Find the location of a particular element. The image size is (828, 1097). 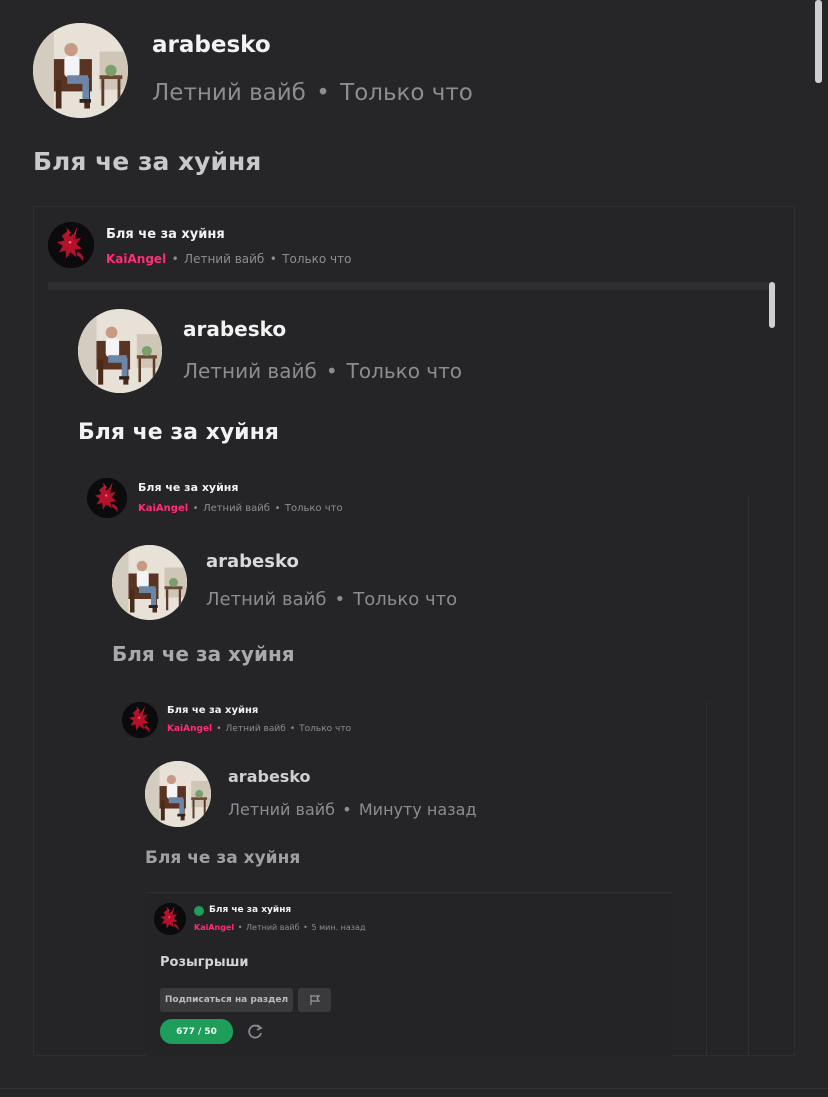

embed-meta: KaiAngel • Летний вайб • 5 мин. назад is located at coordinates (279, 927).